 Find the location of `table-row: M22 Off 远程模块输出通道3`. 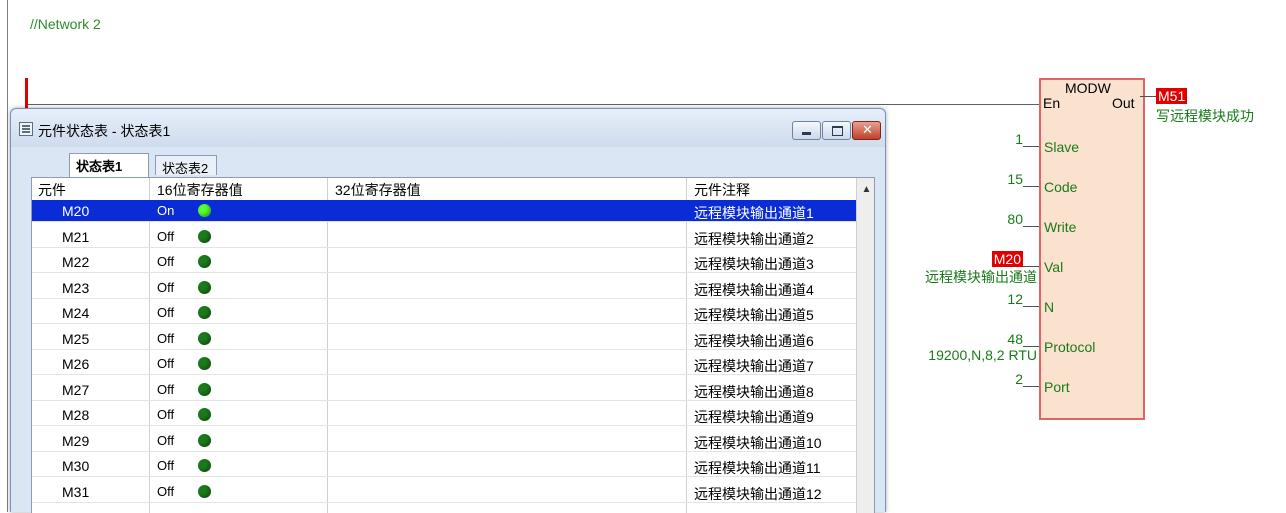

table-row: M22 Off 远程模块输出通道3 is located at coordinates (444, 262).